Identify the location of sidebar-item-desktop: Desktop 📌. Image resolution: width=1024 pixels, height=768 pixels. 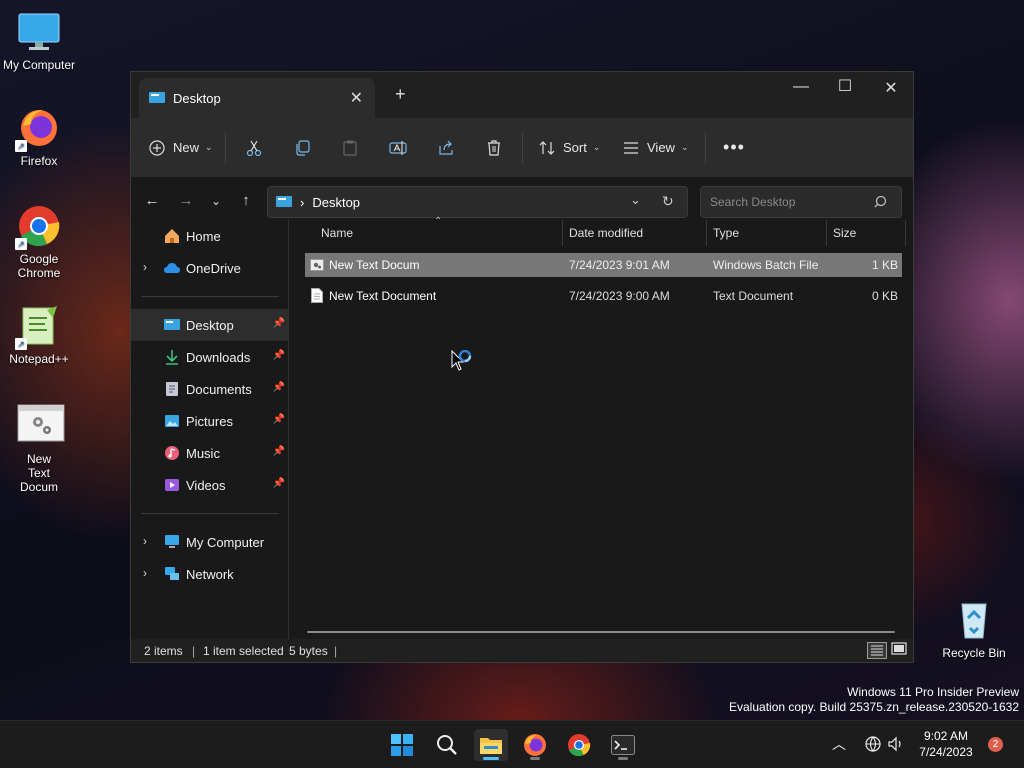
(210, 325).